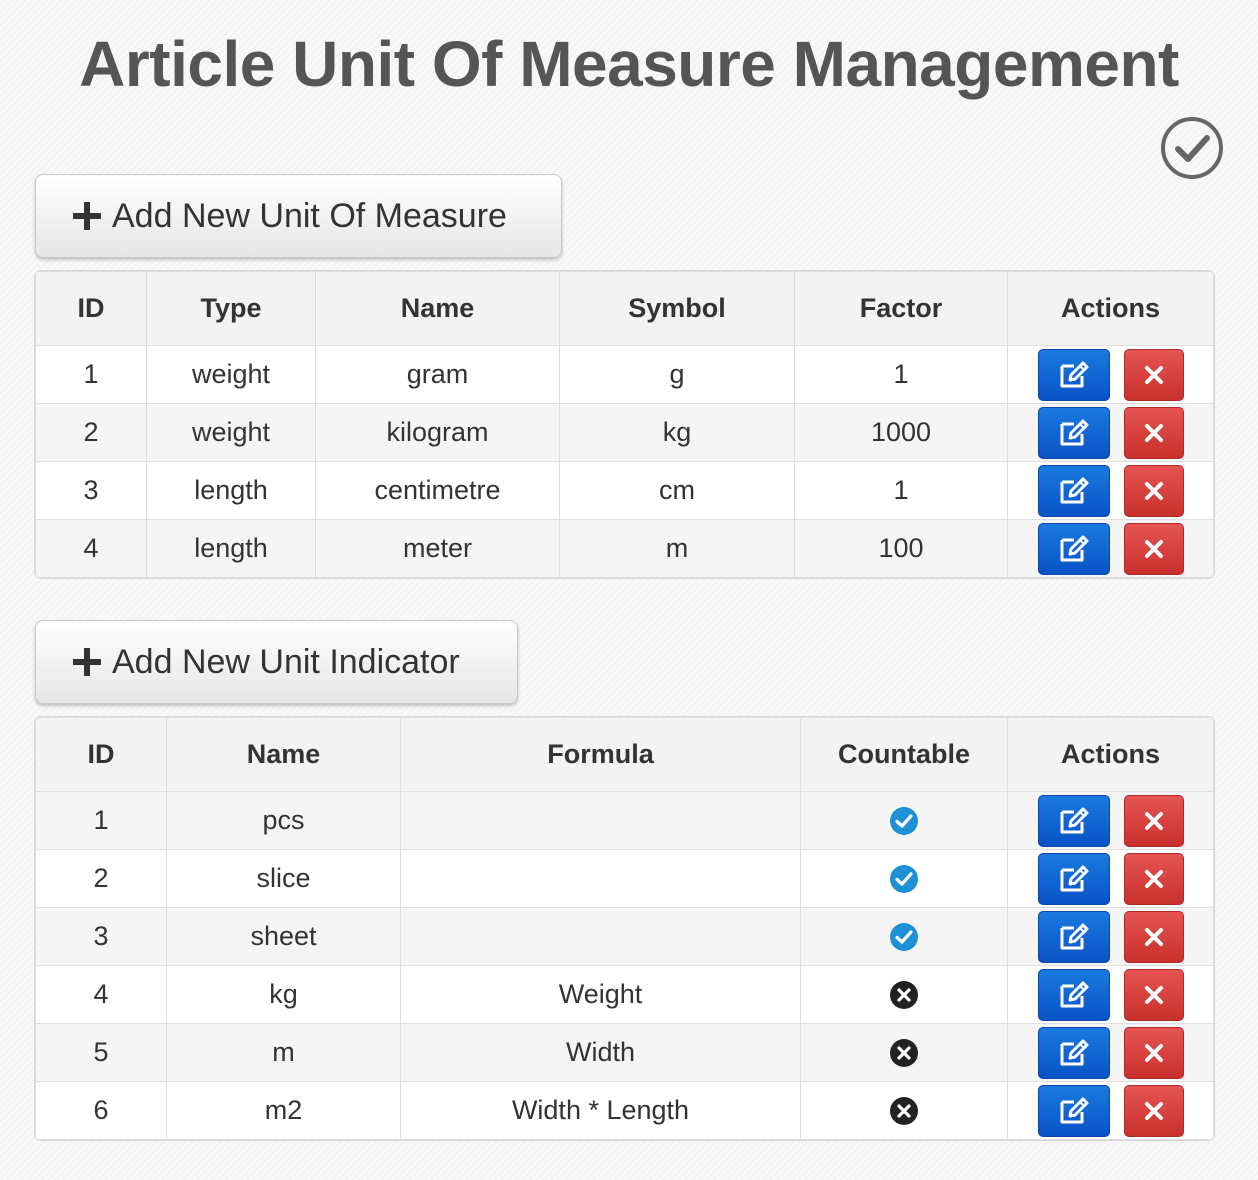 Image resolution: width=1258 pixels, height=1180 pixels. What do you see at coordinates (901, 548) in the screenshot?
I see `cell-factor: 100` at bounding box center [901, 548].